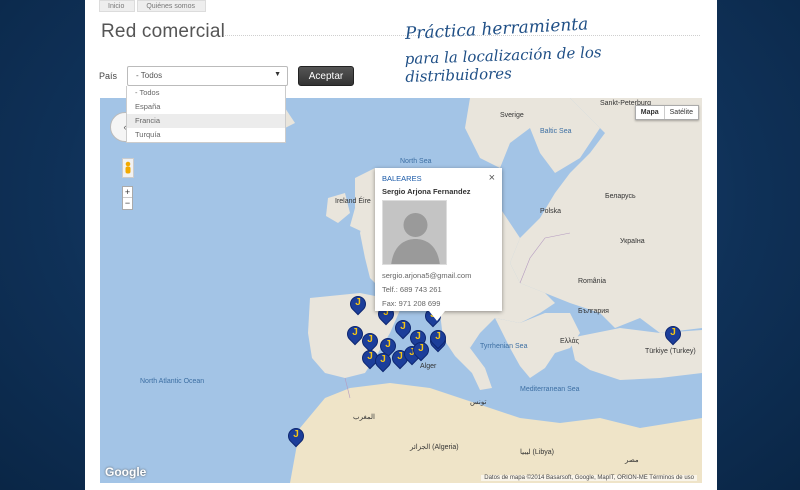 The height and width of the screenshot is (490, 800). What do you see at coordinates (504, 346) in the screenshot?
I see `label-tyrrhenian: Tyrrhenian Sea` at bounding box center [504, 346].